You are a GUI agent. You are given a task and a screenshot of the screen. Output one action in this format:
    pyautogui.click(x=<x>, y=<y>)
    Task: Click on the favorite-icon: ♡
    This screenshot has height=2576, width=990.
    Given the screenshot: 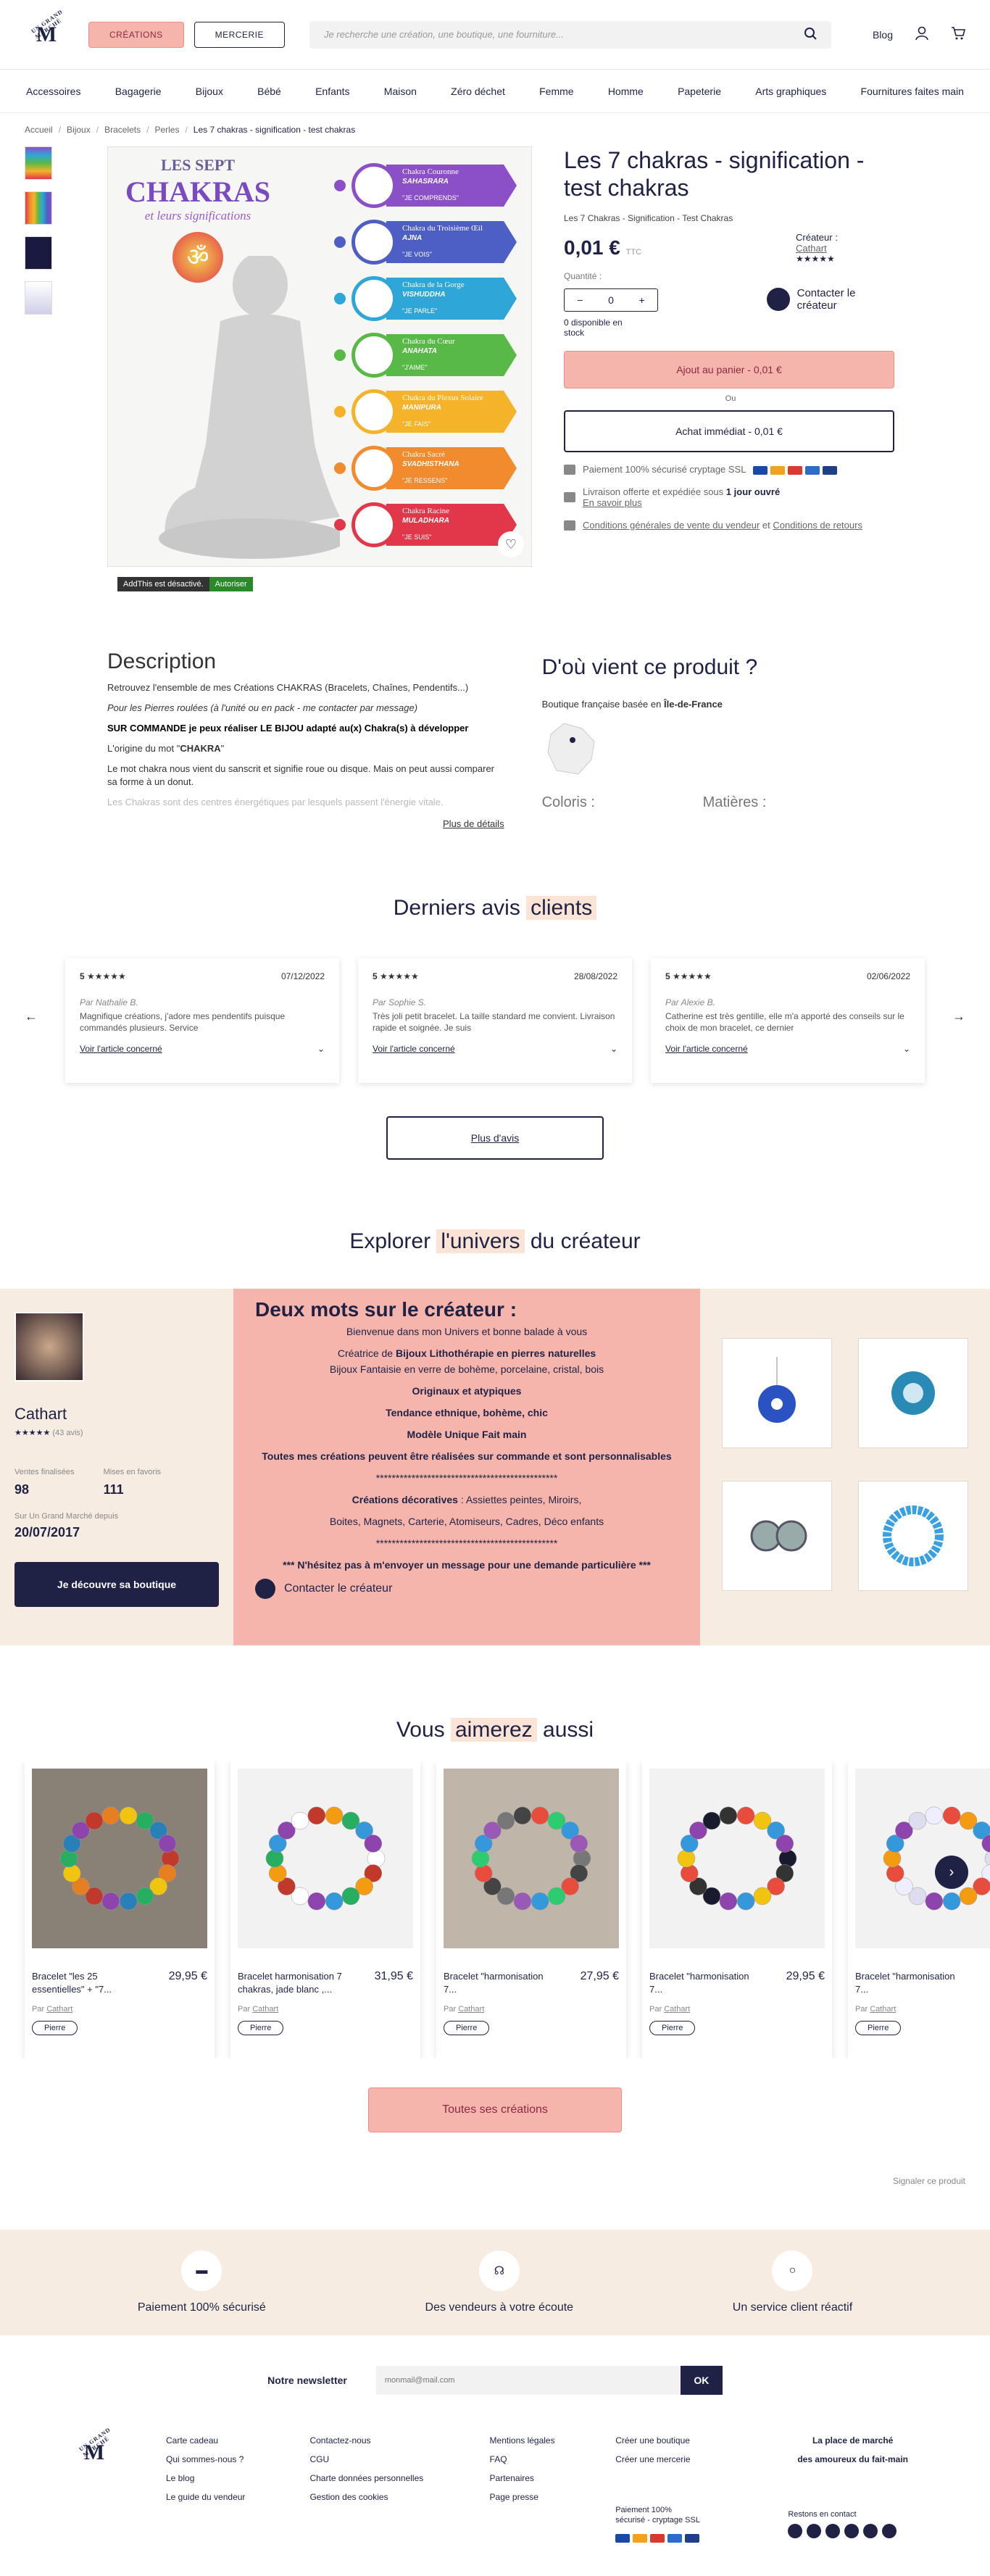 What is the action you would take?
    pyautogui.click(x=511, y=544)
    